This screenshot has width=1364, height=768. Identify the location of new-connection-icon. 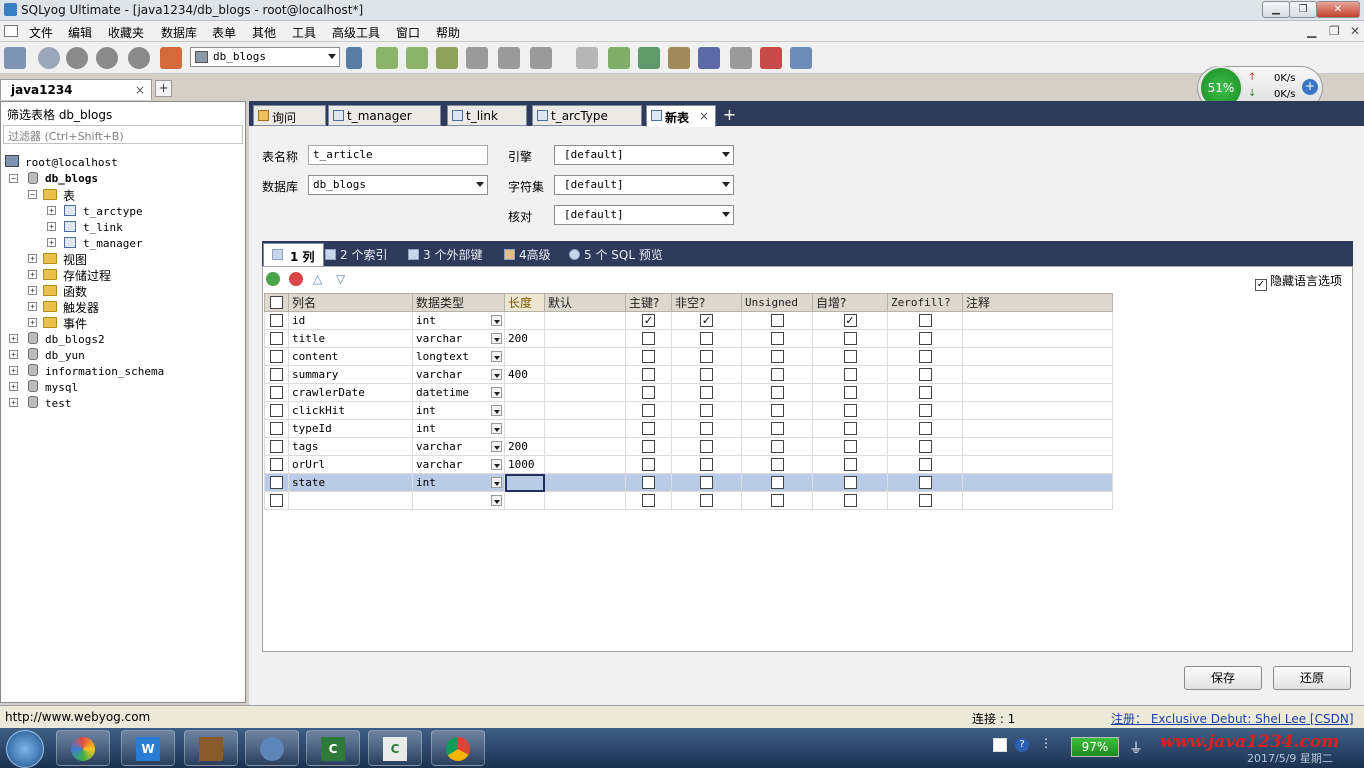
(15, 58).